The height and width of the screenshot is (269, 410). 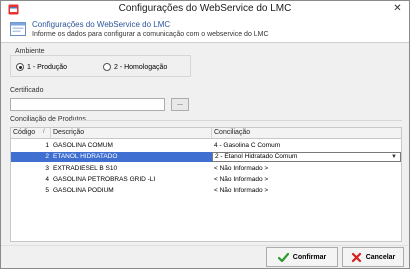 I want to click on grid-header: Código / Descrição Conciliação, so click(x=206, y=133).